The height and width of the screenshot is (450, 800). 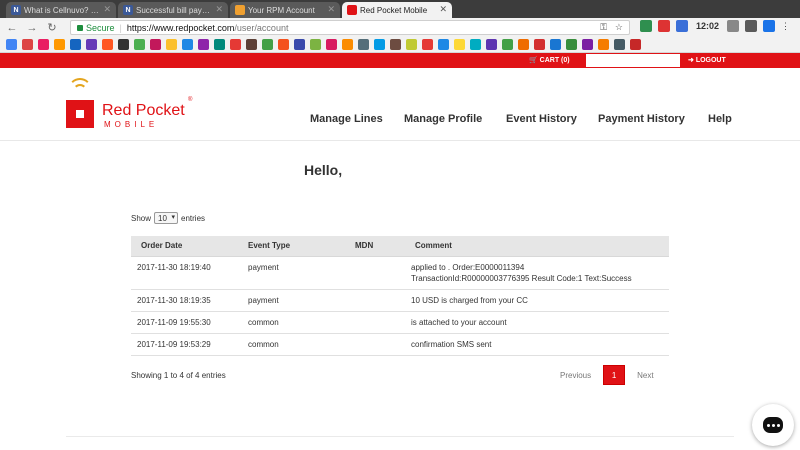 I want to click on cell-order-date: 2017-11-09 19:53:29, so click(x=184, y=344).